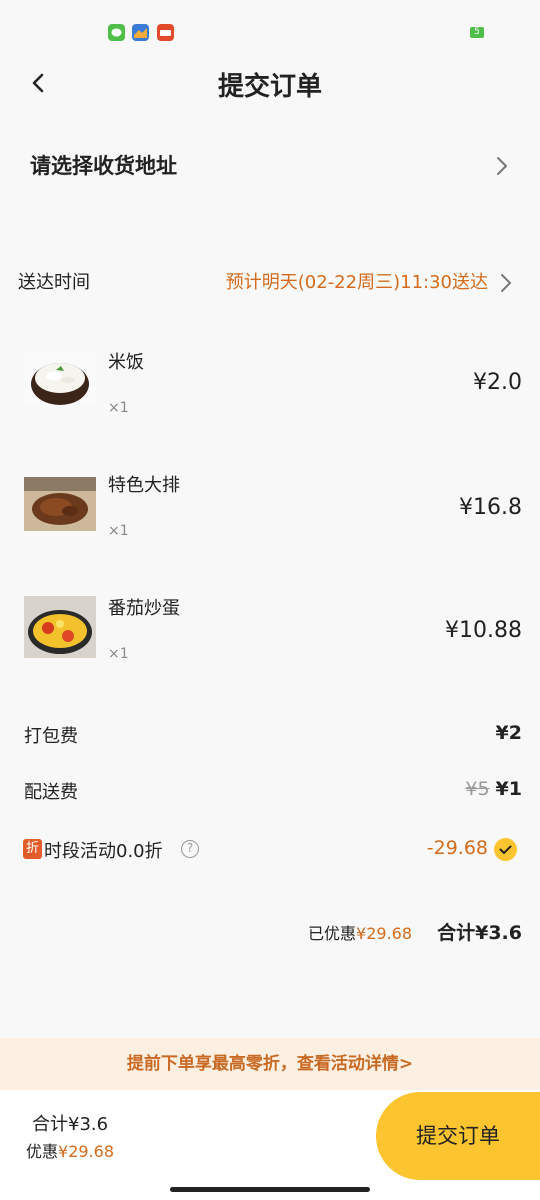 This screenshot has height=1200, width=540. What do you see at coordinates (60, 379) in the screenshot?
I see `rice-bowl-image` at bounding box center [60, 379].